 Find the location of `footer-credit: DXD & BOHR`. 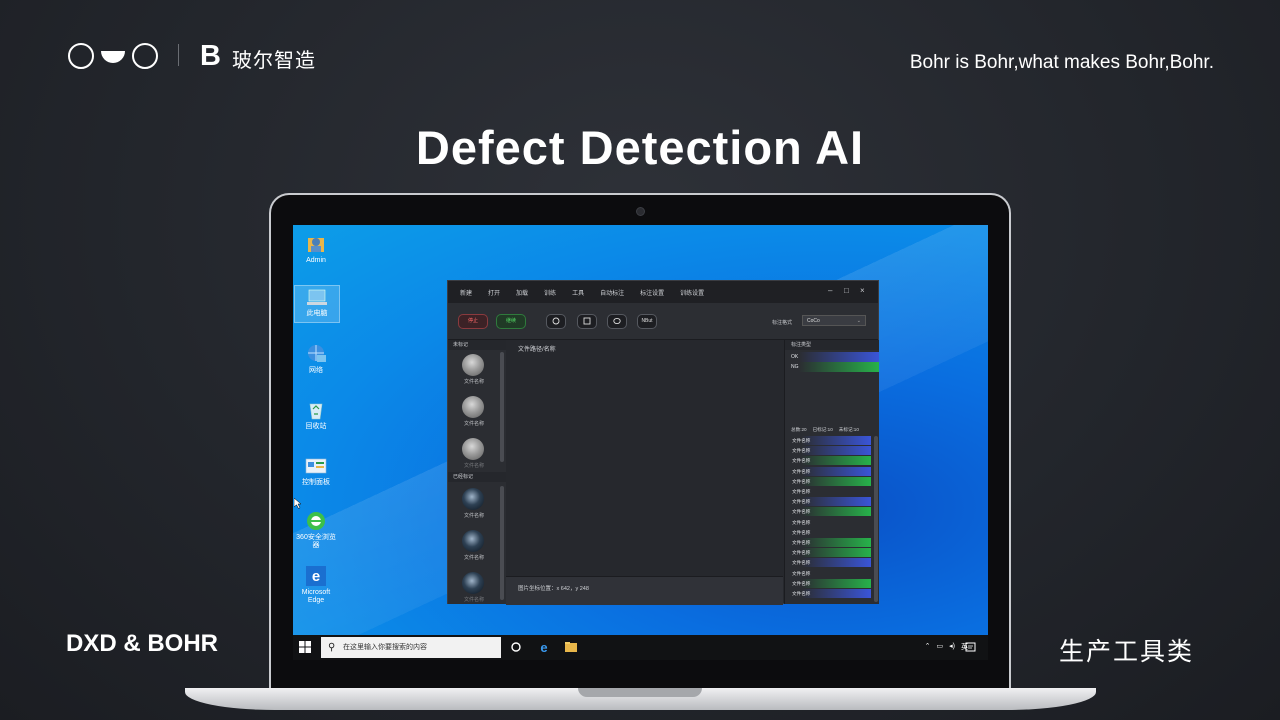

footer-credit: DXD & BOHR is located at coordinates (142, 643).